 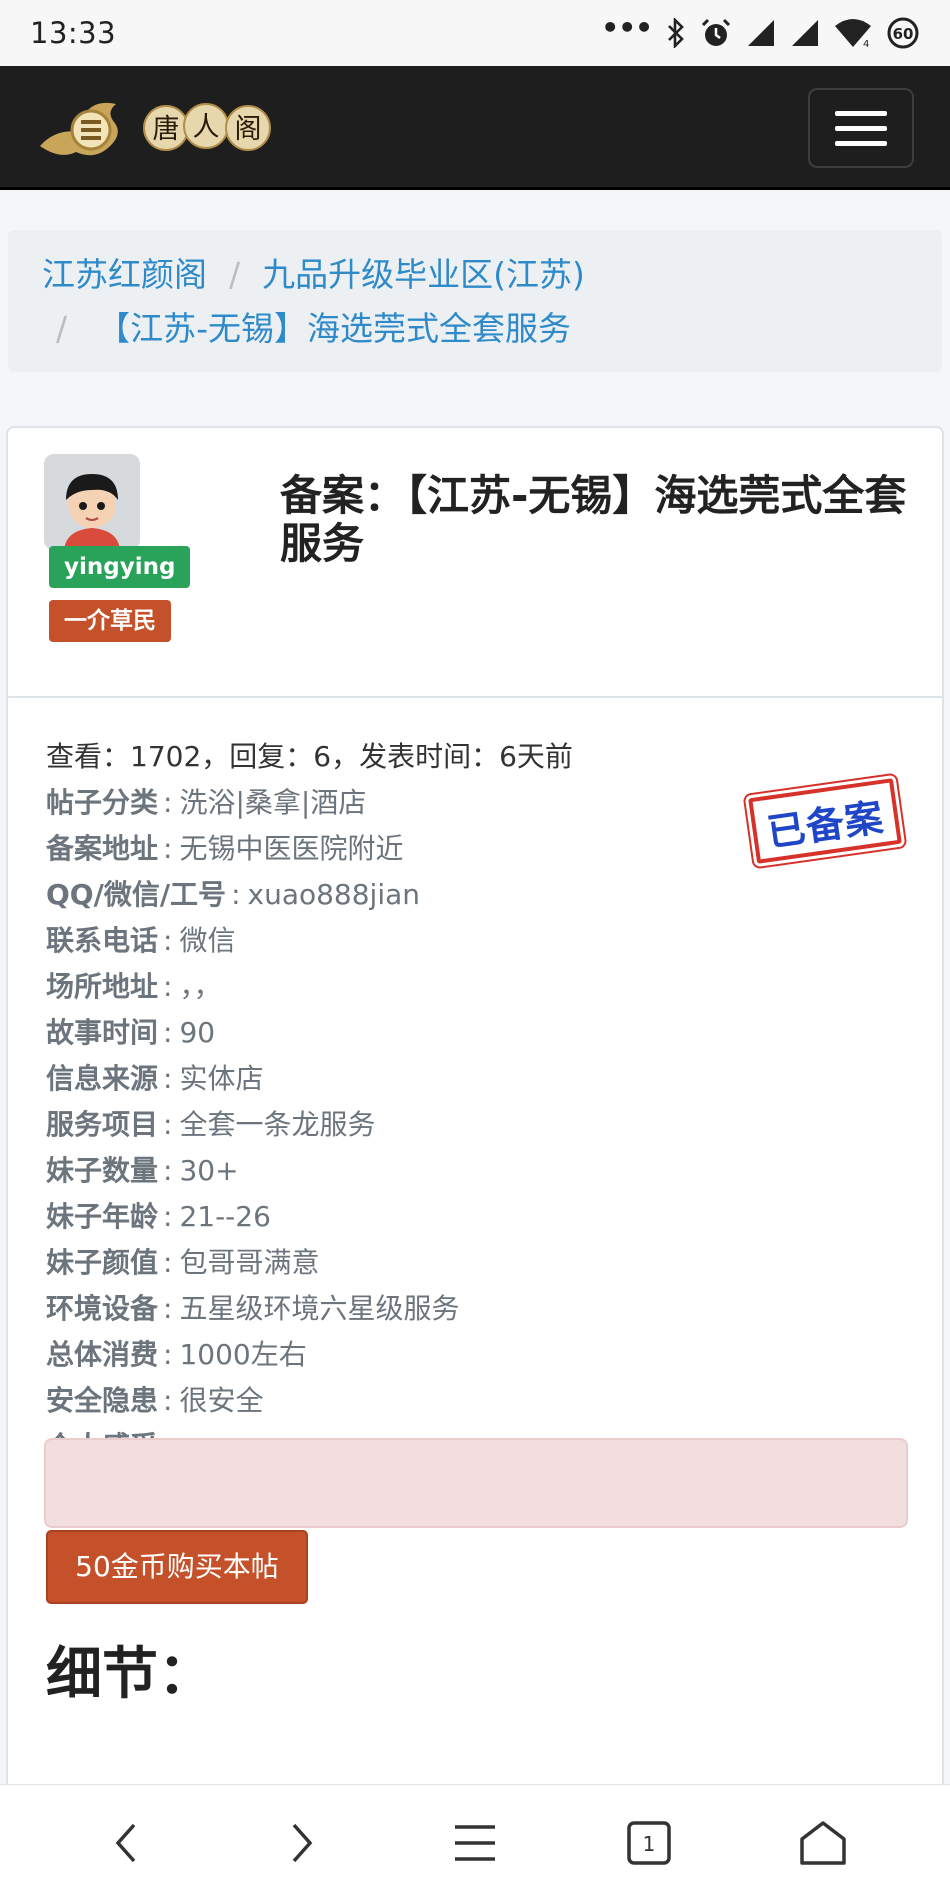 What do you see at coordinates (102, 802) in the screenshot?
I see `info-key: 帖子分类` at bounding box center [102, 802].